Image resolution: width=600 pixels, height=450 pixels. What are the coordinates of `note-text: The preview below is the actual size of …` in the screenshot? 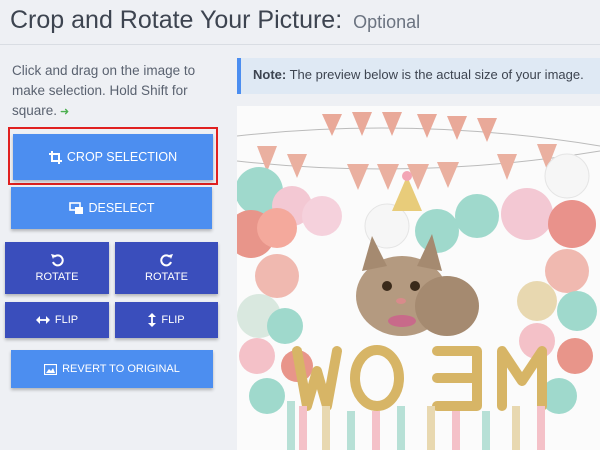 It's located at (436, 74).